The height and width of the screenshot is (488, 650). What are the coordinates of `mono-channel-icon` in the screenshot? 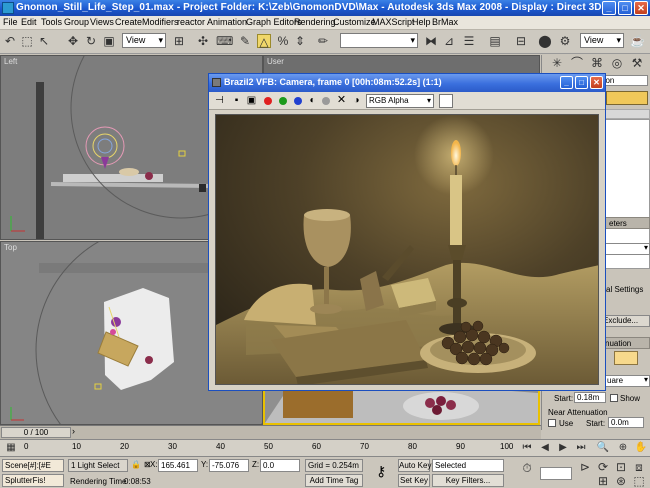 It's located at (326, 101).